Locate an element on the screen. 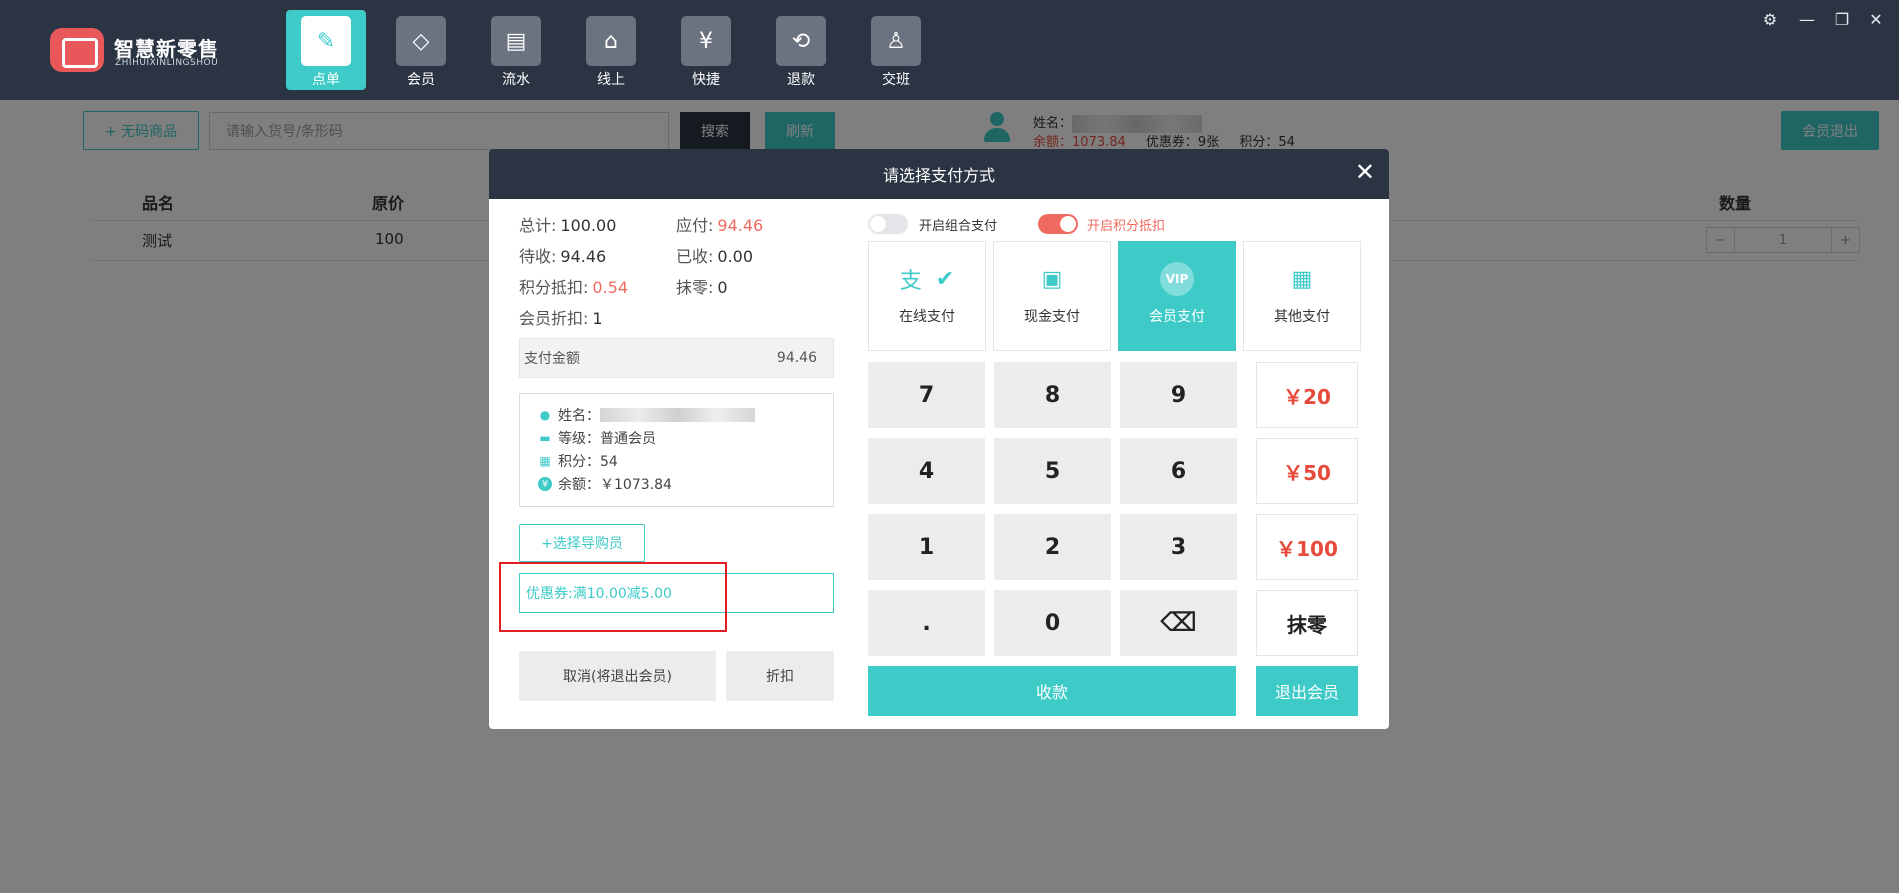 This screenshot has height=893, width=1899. pay-type-online: 支 ✔ 在线支付 is located at coordinates (927, 296).